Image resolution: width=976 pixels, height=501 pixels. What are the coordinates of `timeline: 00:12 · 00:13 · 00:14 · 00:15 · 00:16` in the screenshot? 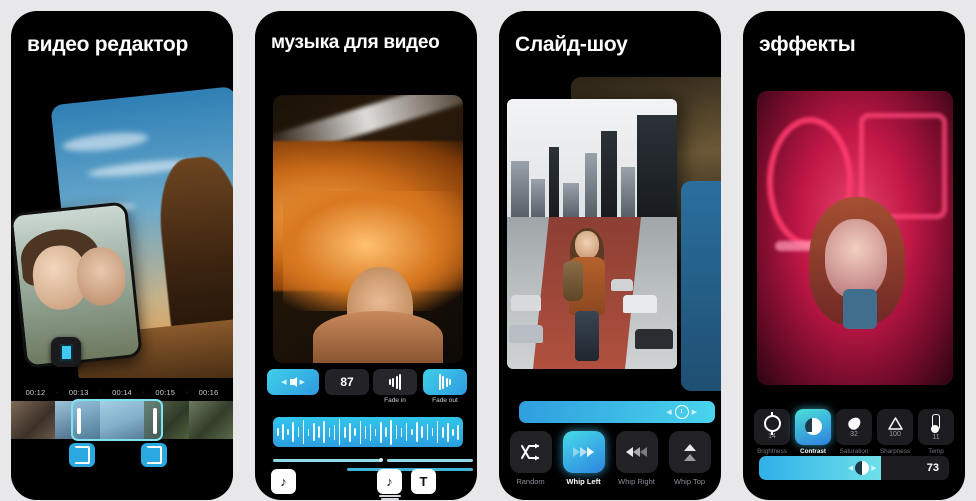 It's located at (122, 439).